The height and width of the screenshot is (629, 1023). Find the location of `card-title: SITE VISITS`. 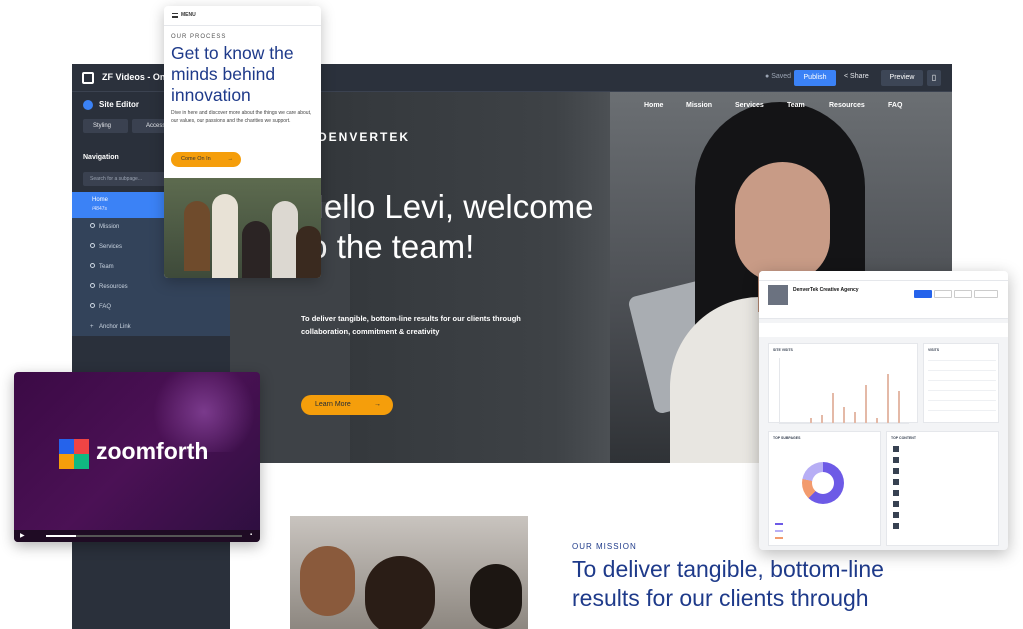

card-title: SITE VISITS is located at coordinates (783, 350).